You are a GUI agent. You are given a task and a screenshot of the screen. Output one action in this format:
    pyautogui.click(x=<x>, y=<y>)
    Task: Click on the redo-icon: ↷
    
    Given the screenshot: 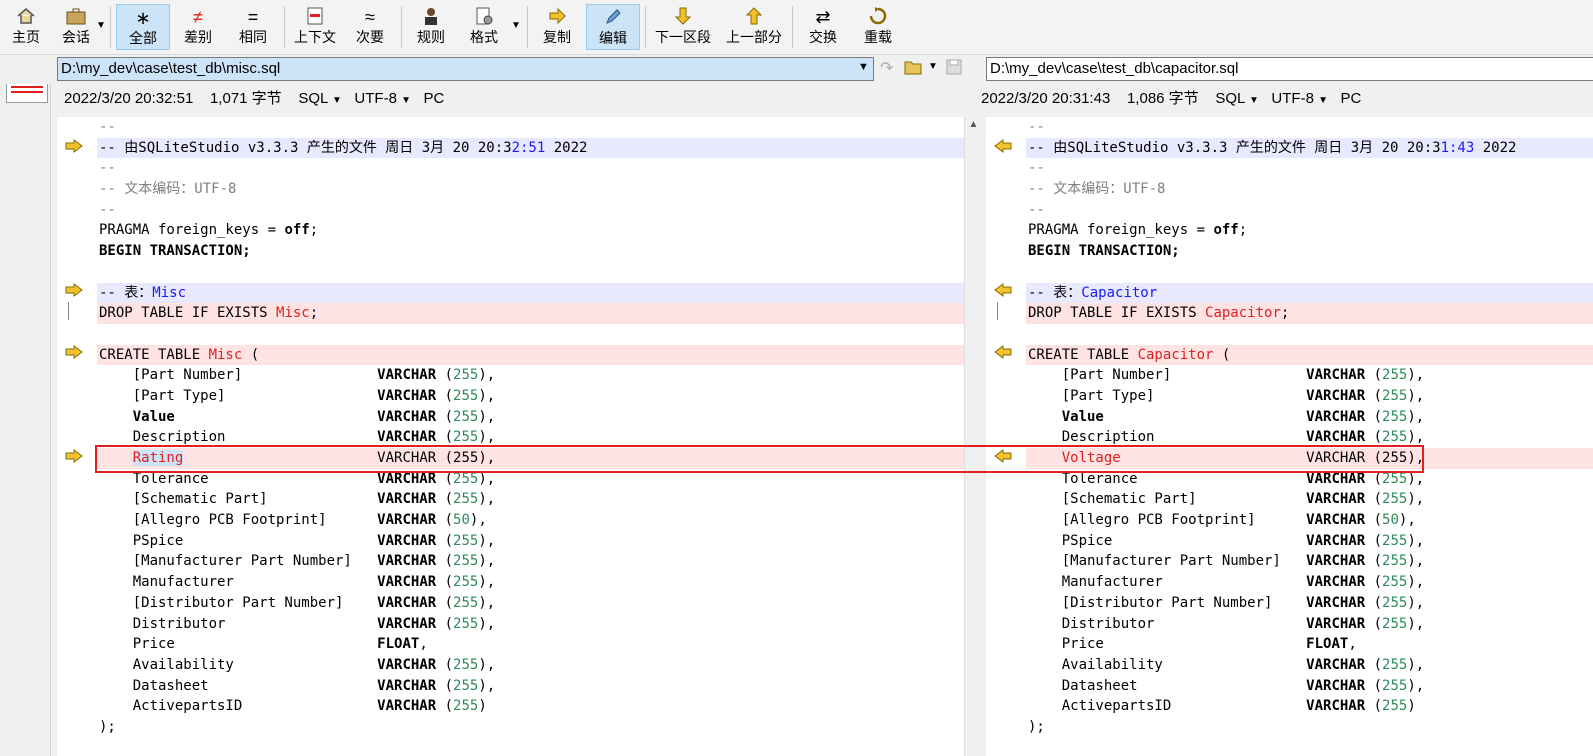 What is the action you would take?
    pyautogui.click(x=886, y=68)
    